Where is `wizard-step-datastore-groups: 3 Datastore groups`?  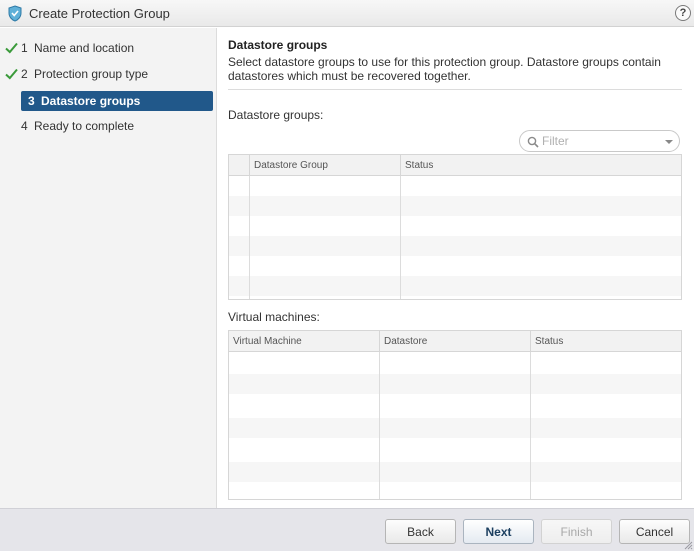 wizard-step-datastore-groups: 3 Datastore groups is located at coordinates (117, 101).